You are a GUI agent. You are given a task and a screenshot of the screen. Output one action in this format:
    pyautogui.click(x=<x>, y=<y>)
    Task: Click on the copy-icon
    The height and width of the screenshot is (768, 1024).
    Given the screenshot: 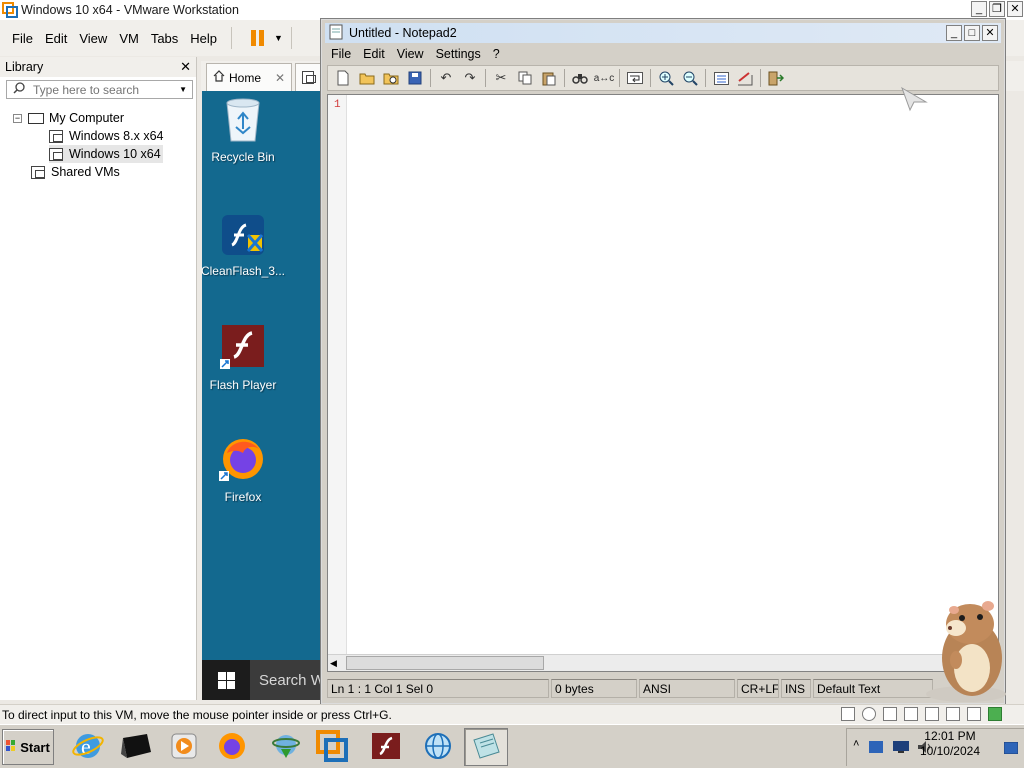 What is the action you would take?
    pyautogui.click(x=525, y=78)
    